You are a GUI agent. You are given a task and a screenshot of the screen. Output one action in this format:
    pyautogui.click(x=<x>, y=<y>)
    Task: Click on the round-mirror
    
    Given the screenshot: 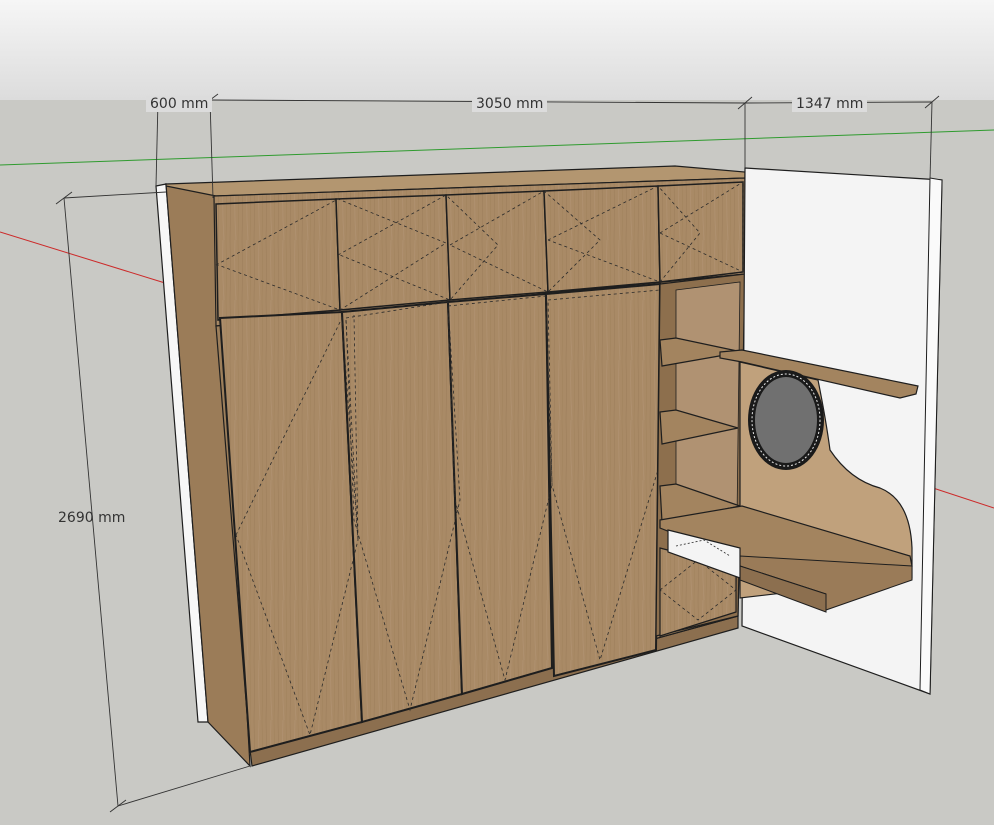 What is the action you would take?
    pyautogui.click(x=786, y=420)
    